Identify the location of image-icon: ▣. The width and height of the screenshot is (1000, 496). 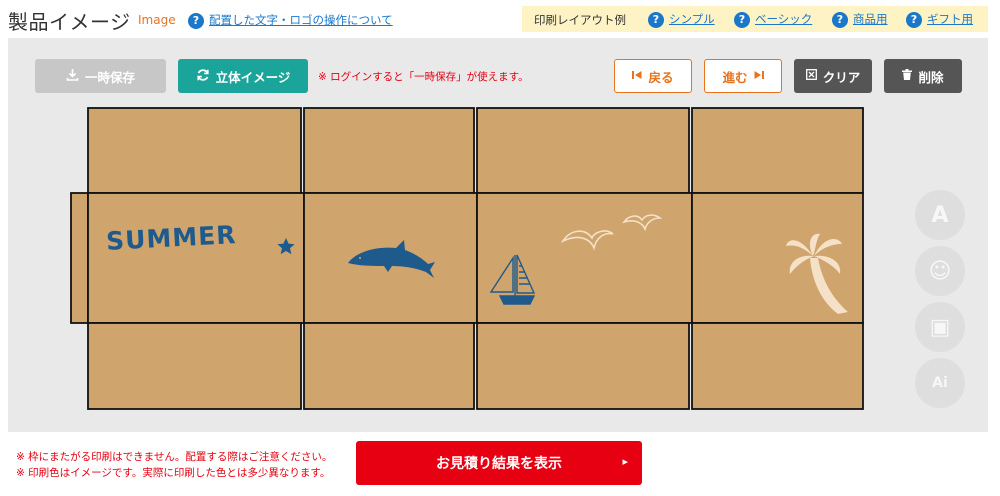
(940, 327).